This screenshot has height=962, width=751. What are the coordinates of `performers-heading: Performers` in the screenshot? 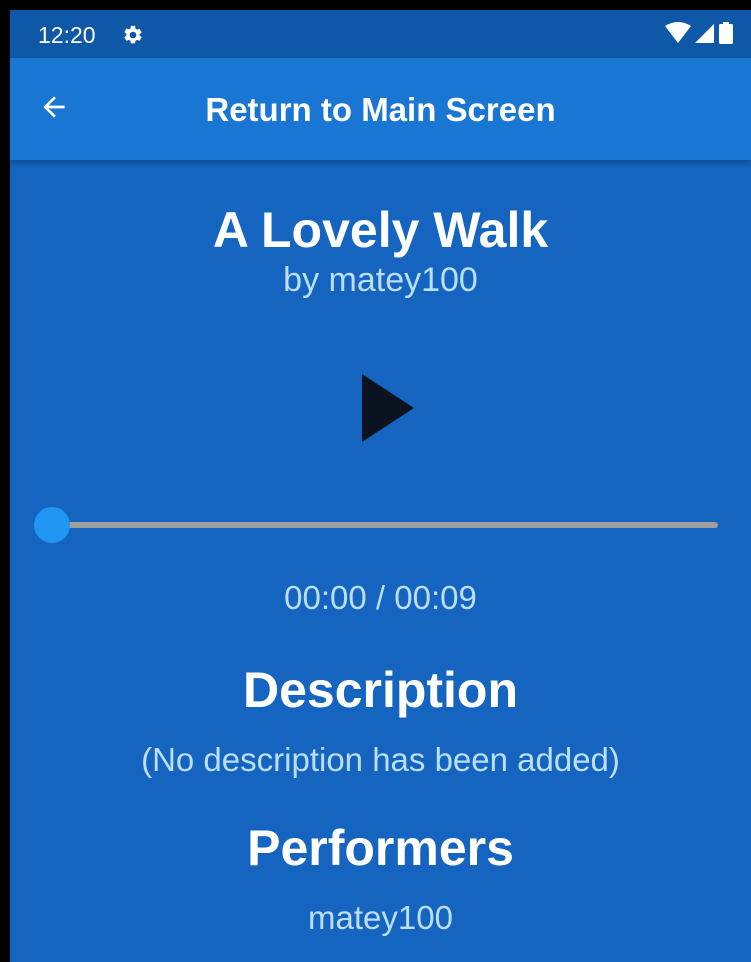 It's located at (380, 848).